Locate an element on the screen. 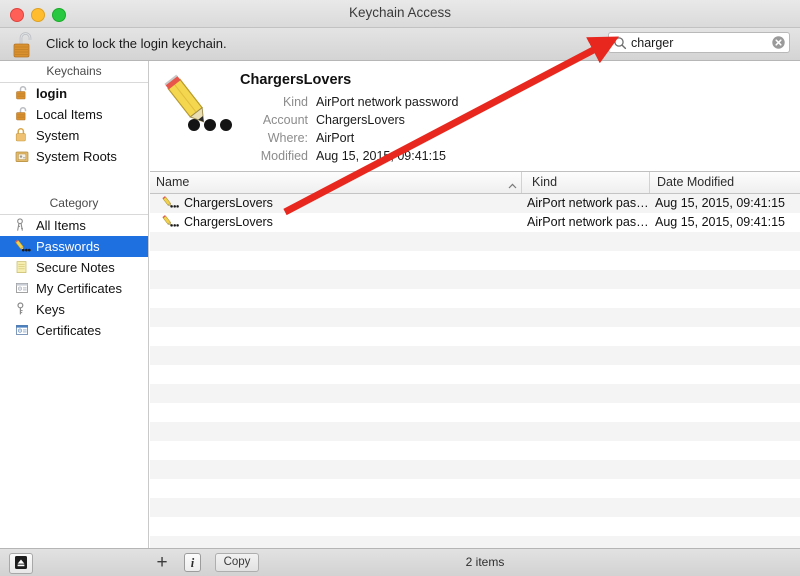  open-padlock-icon is located at coordinates (24, 45).